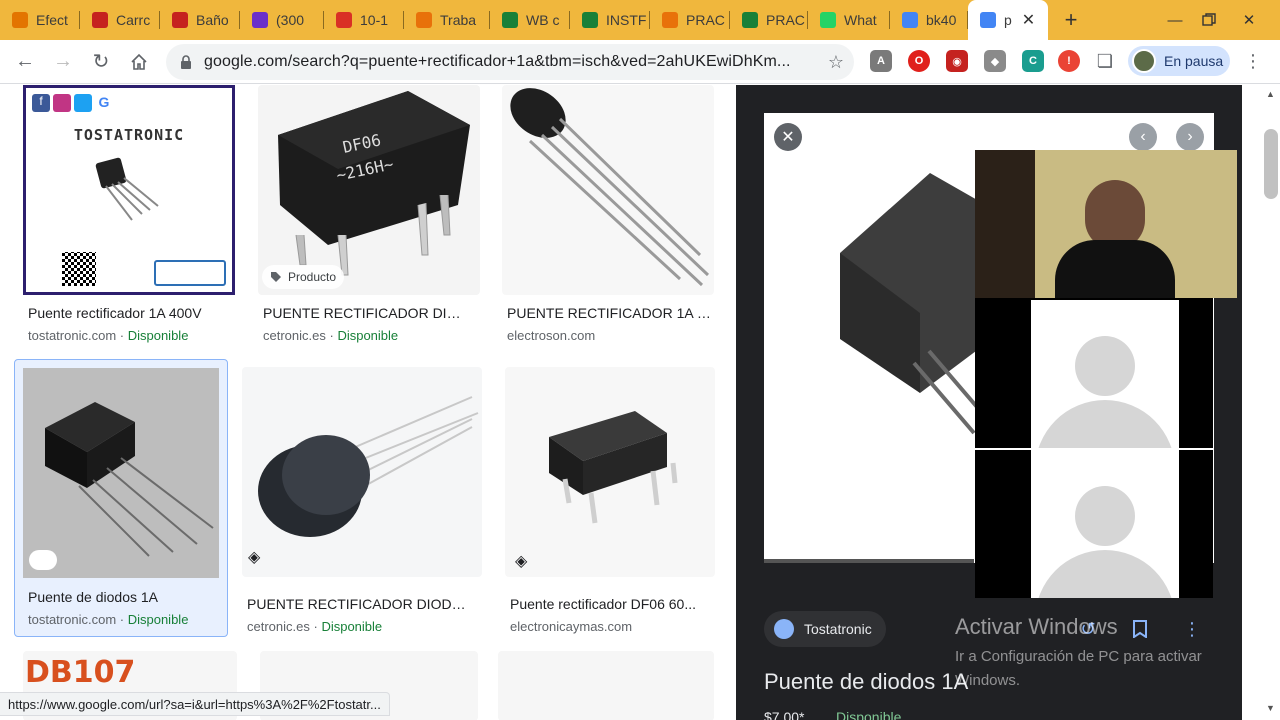 This screenshot has width=1280, height=720. Describe the element at coordinates (825, 629) in the screenshot. I see `preview-source-chip: Tostatronic` at that location.